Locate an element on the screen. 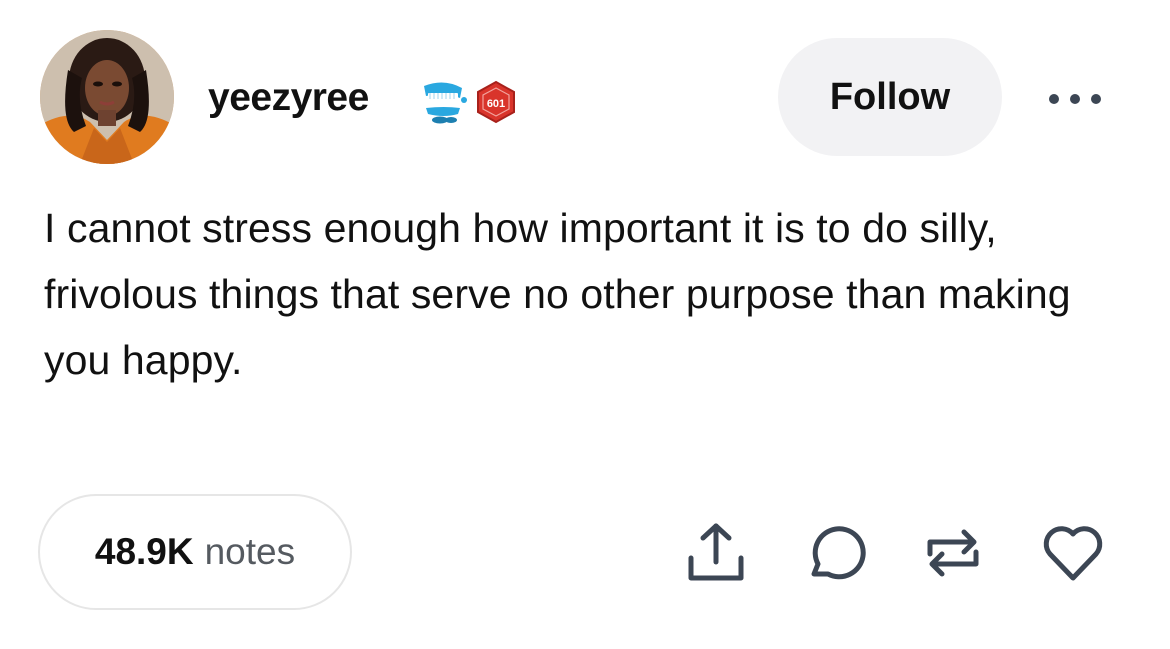  notes-label: notes is located at coordinates (250, 551).